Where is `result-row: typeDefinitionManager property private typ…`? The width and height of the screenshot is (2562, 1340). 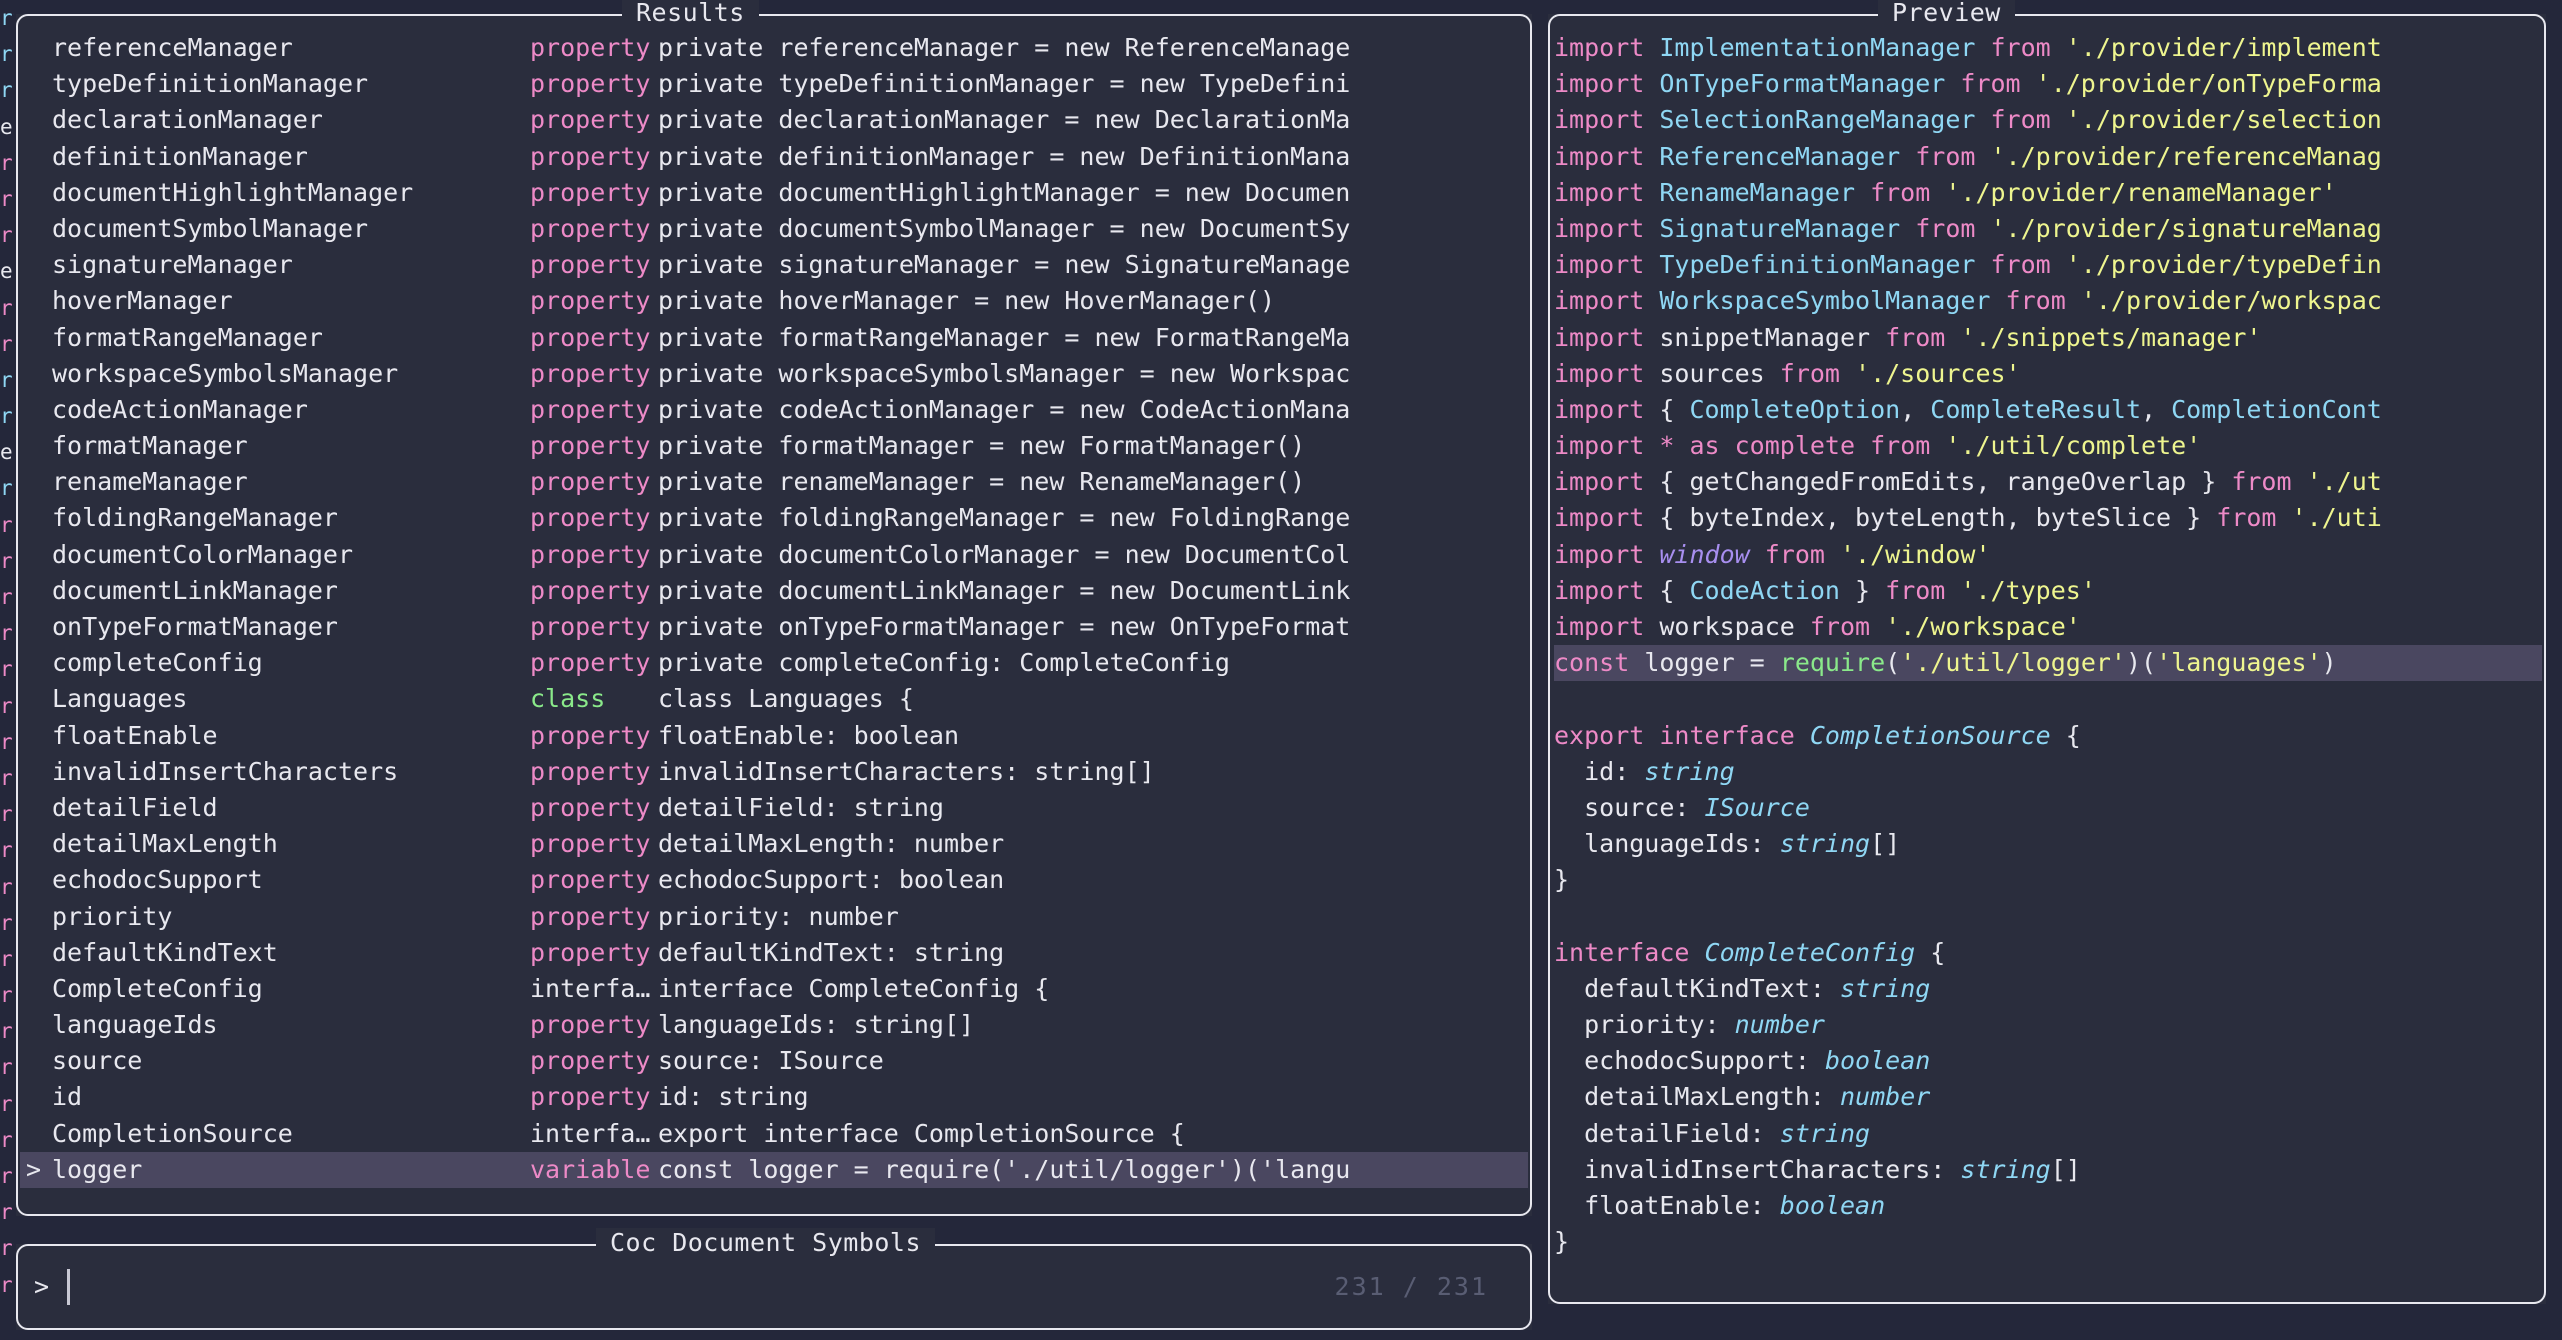 result-row: typeDefinitionManager property private typ… is located at coordinates (774, 84).